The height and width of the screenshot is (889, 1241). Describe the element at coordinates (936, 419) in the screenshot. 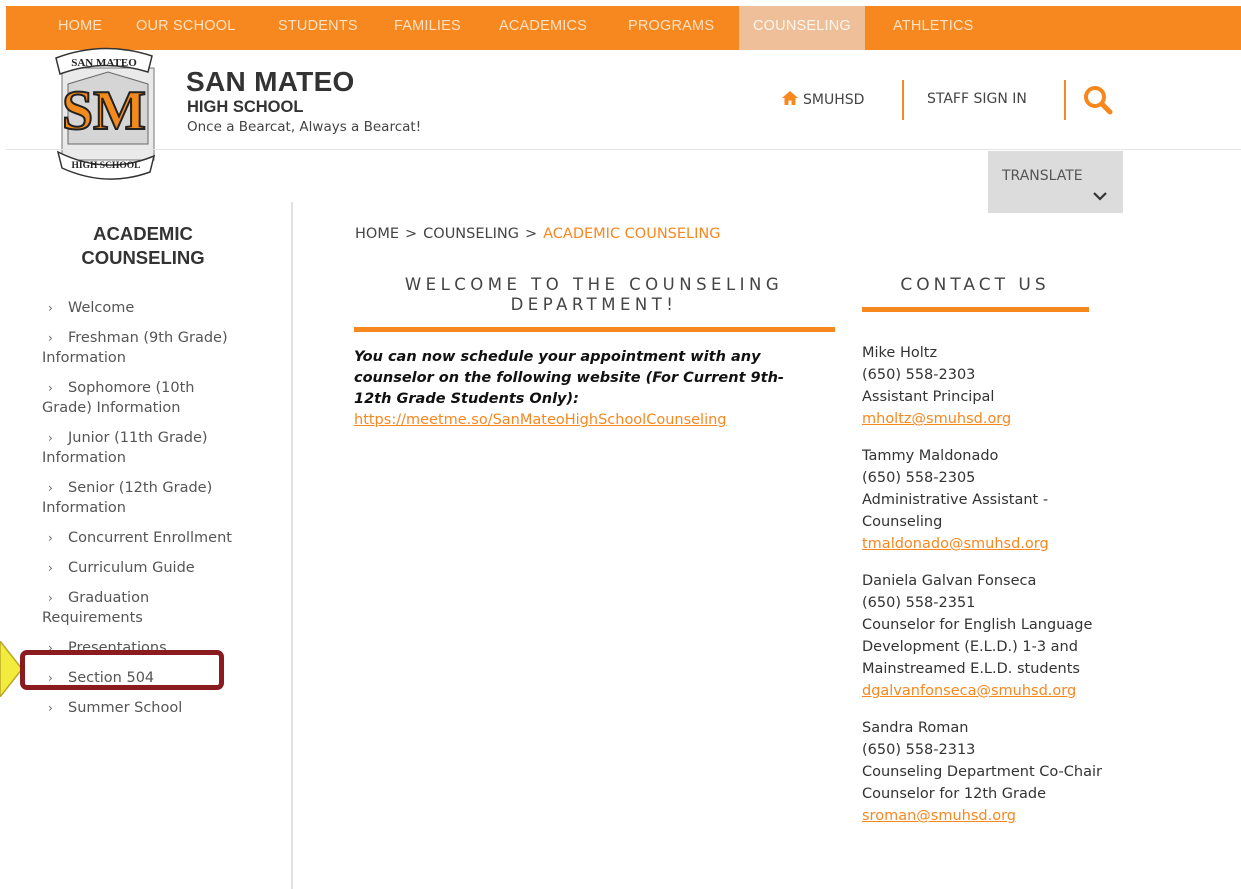

I see `contact-email-link: mholtz@smuhsd.org` at that location.